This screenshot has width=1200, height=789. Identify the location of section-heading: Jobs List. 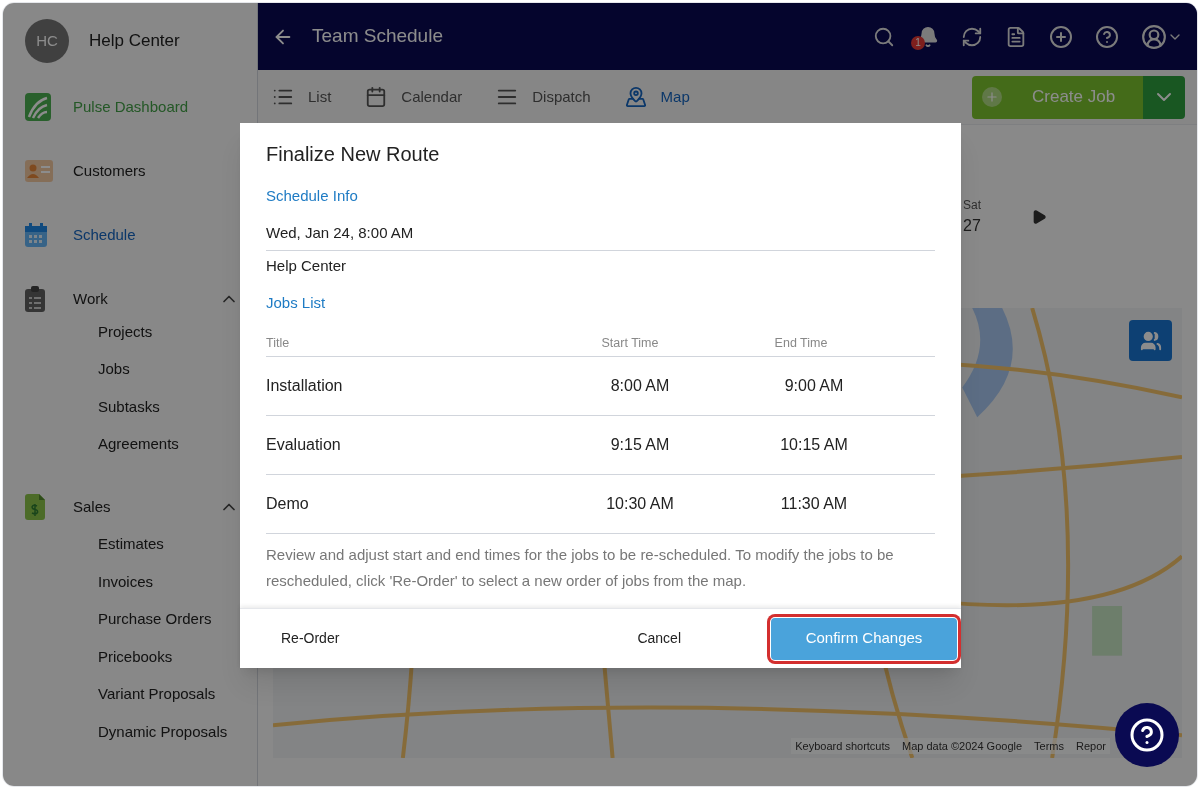
(296, 302).